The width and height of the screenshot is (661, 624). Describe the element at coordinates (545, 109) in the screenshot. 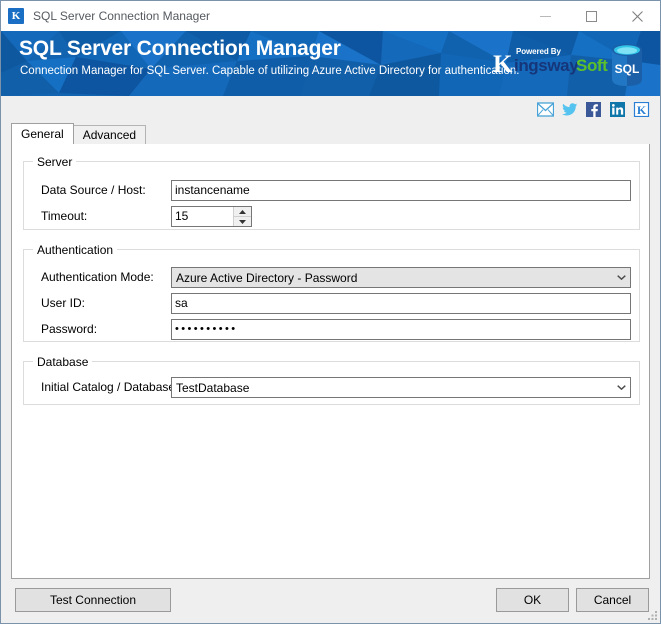

I see `email-icon` at that location.